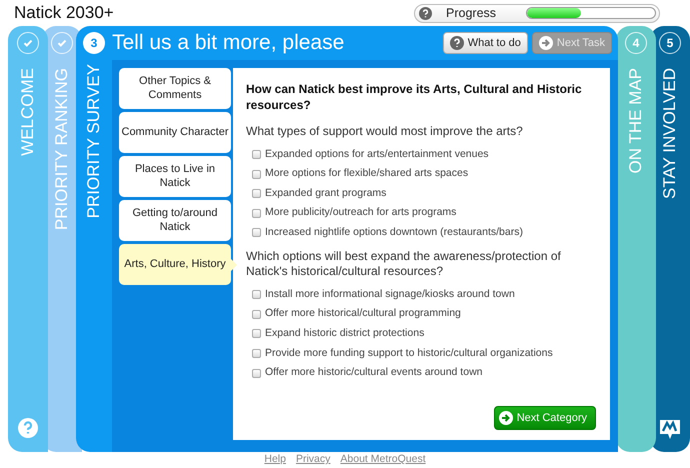  Describe the element at coordinates (28, 112) in the screenshot. I see `step-label: WELCOME` at that location.